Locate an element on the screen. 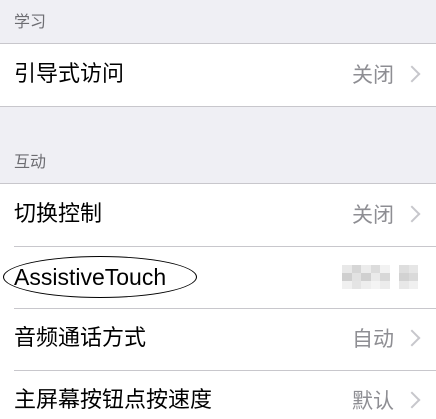 Image resolution: width=436 pixels, height=419 pixels. section-header-learning: 学习 is located at coordinates (30, 21).